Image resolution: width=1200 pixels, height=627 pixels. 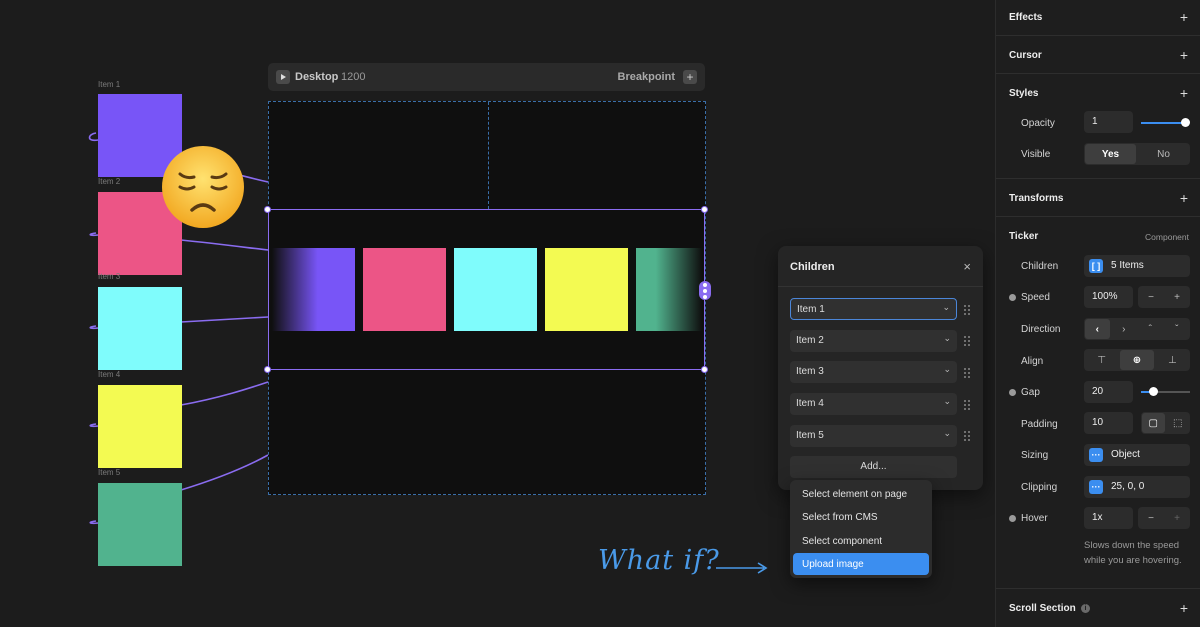 What do you see at coordinates (1137, 154) in the screenshot?
I see `visible-toggle: Yes No` at bounding box center [1137, 154].